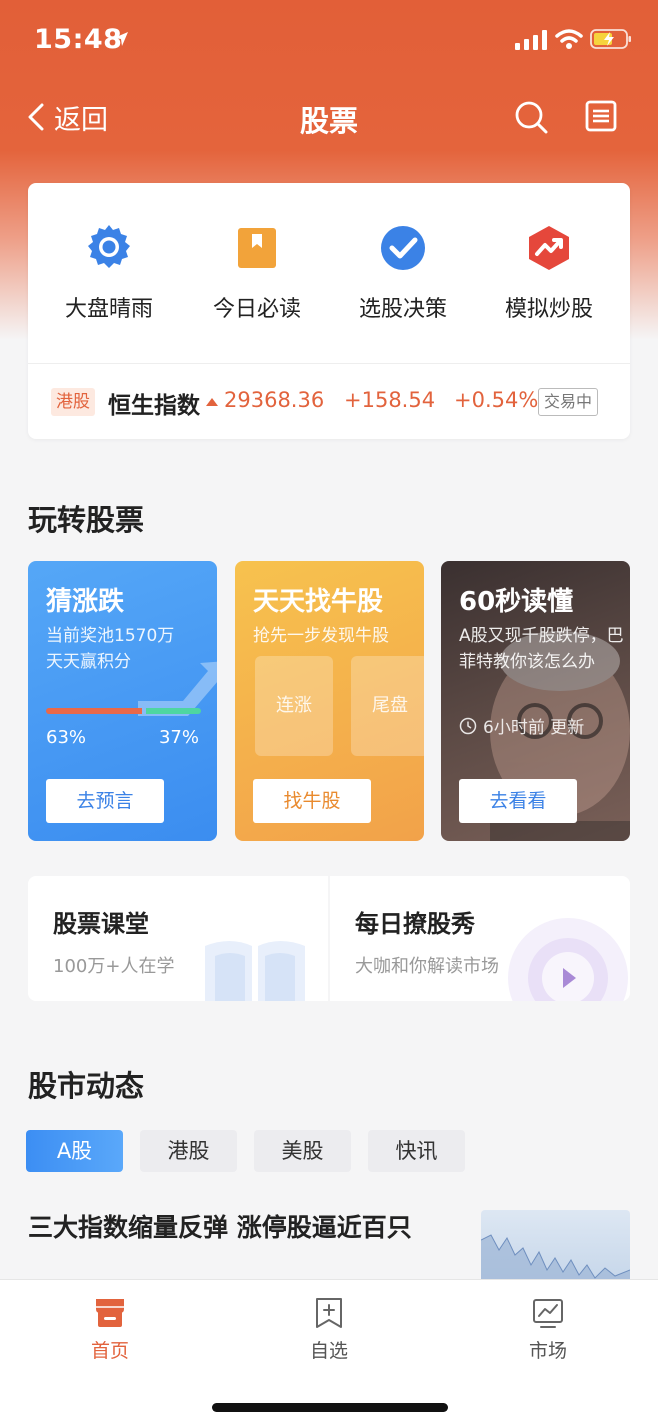  Describe the element at coordinates (329, 40) in the screenshot. I see `status-bar: 15:48` at that location.